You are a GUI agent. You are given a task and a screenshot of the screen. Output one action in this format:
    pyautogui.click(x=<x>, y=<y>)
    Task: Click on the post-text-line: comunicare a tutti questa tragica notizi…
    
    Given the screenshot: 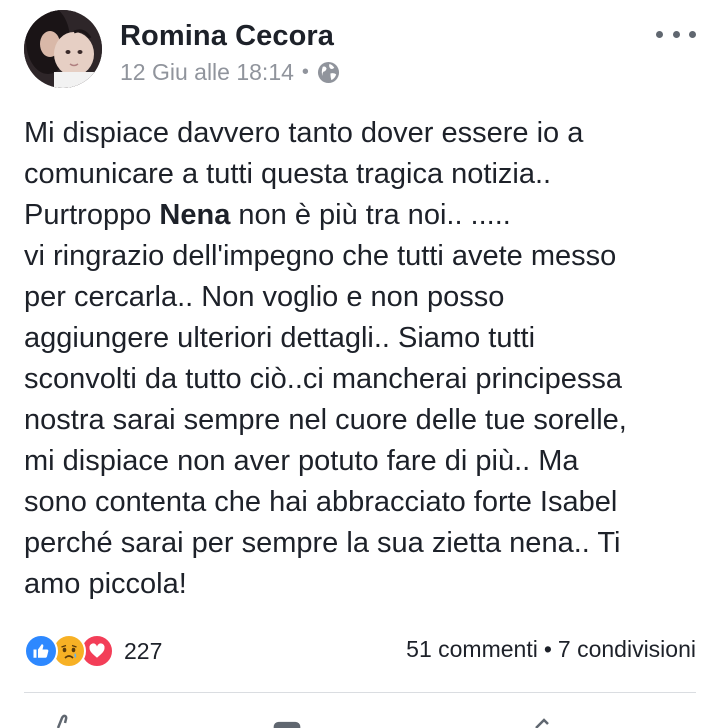 What is the action you would take?
    pyautogui.click(x=288, y=174)
    